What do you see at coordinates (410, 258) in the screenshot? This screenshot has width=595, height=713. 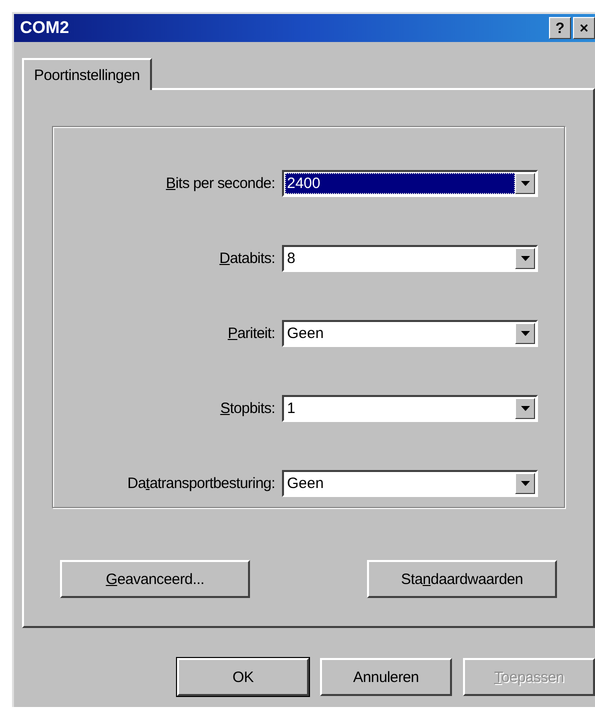 I see `dropdown: 8` at bounding box center [410, 258].